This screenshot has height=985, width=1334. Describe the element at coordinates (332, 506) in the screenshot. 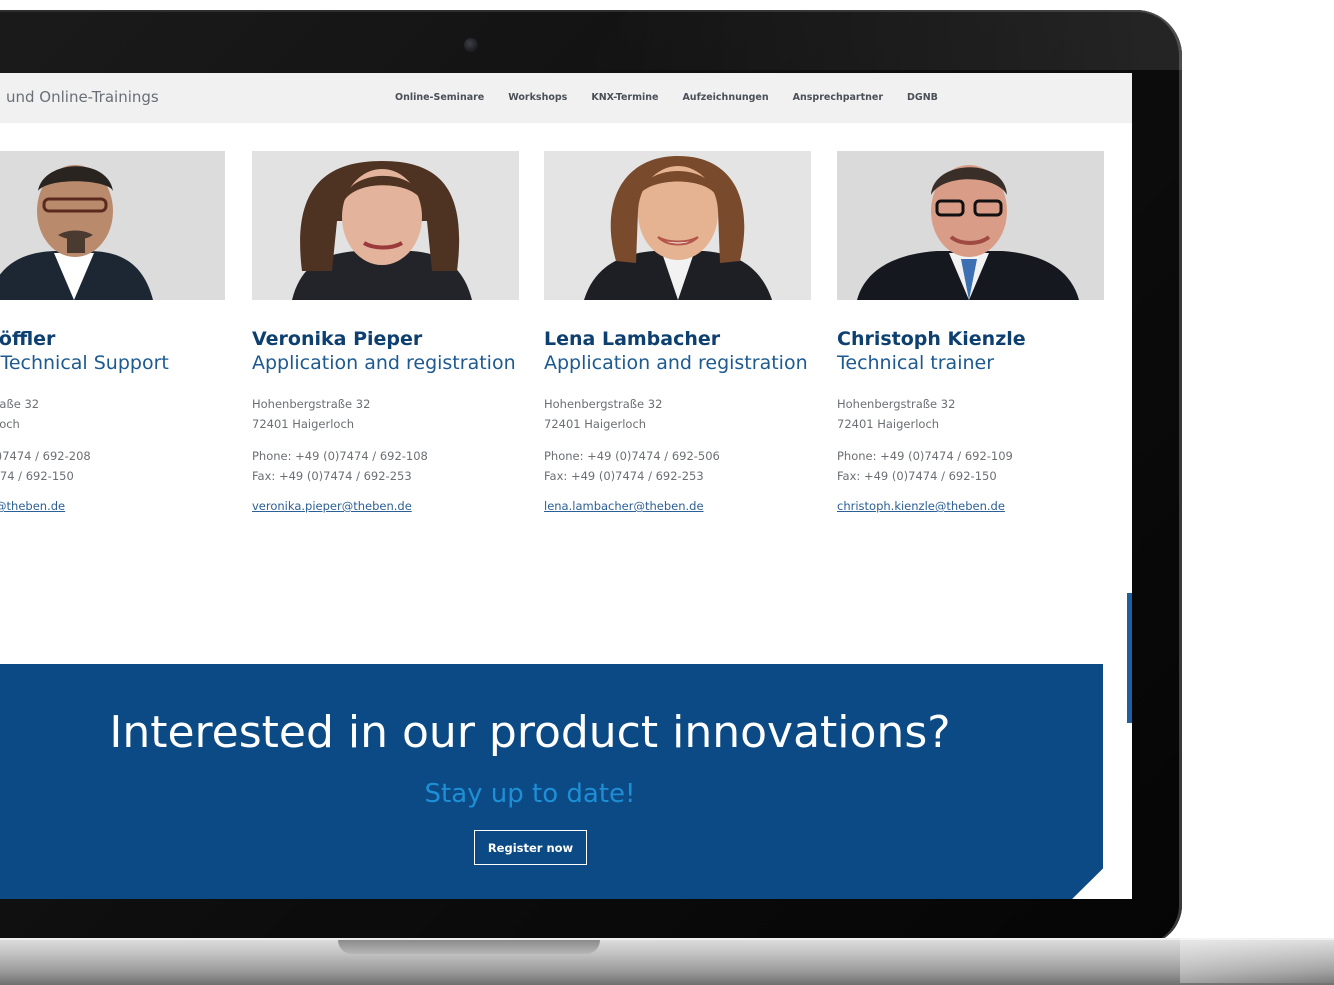

I see `contact-email-link: veronika.pieper@theben.de` at that location.